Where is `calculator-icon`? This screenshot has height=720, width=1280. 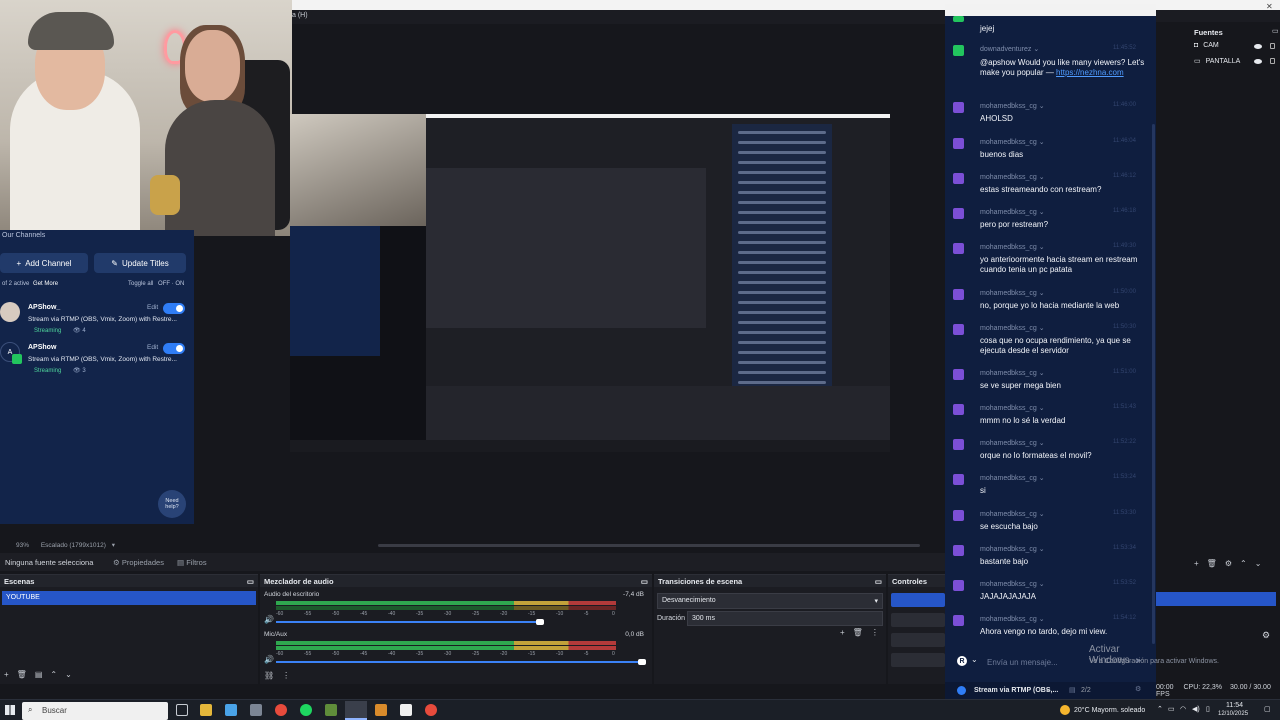 calculator-icon is located at coordinates (256, 710).